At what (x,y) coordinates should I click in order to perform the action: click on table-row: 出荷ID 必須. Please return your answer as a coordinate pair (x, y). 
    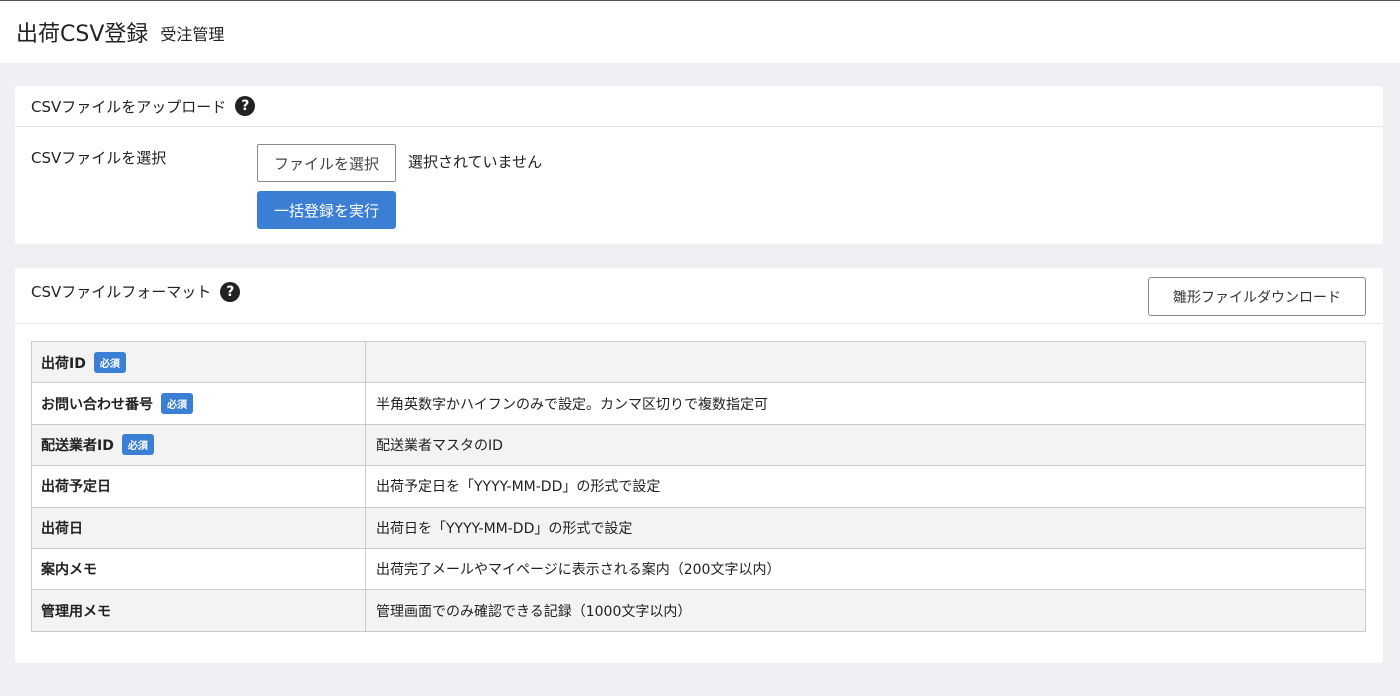
    Looking at the image, I should click on (698, 362).